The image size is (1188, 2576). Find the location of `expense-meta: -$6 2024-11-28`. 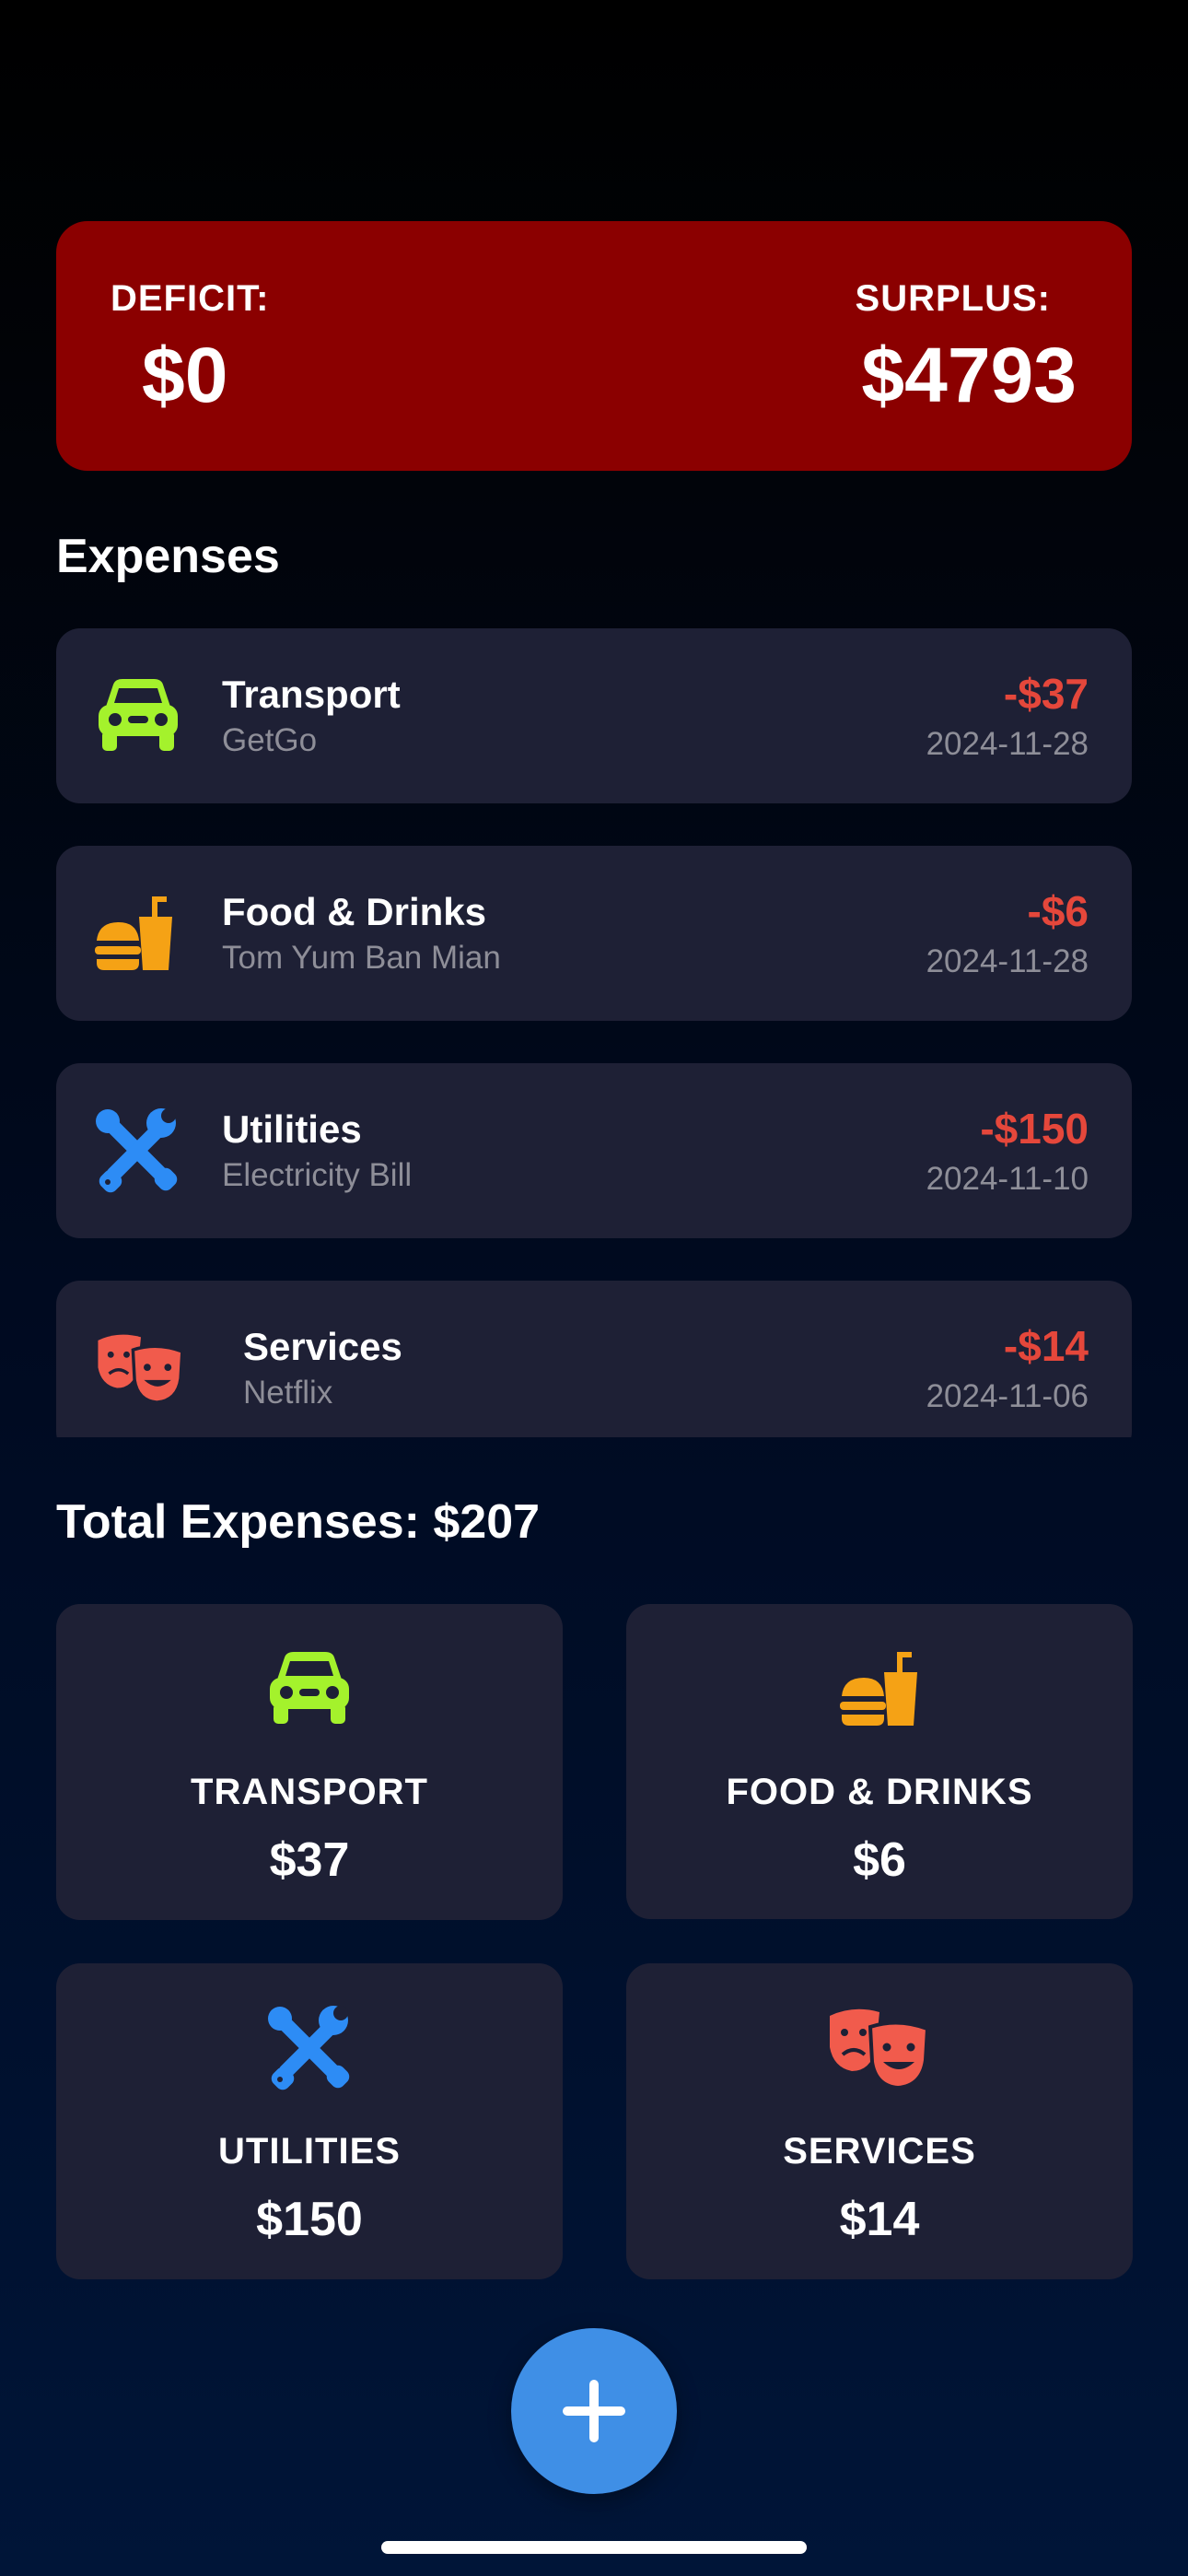

expense-meta: -$6 2024-11-28 is located at coordinates (1007, 933).